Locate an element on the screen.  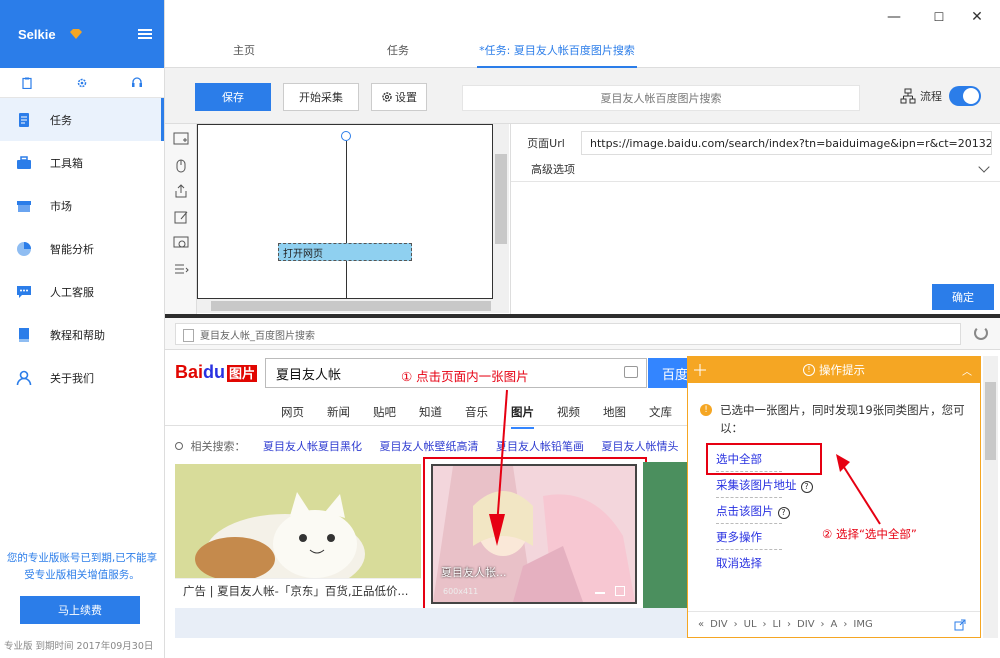
nav-tab: 新闻 is located at coordinates (338, 412).